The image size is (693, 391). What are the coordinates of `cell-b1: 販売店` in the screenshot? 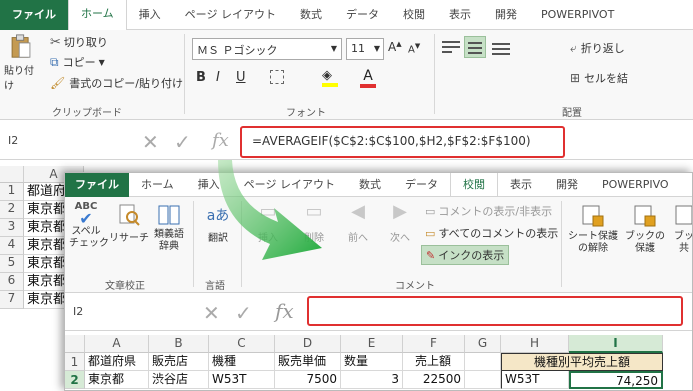 It's located at (179, 362).